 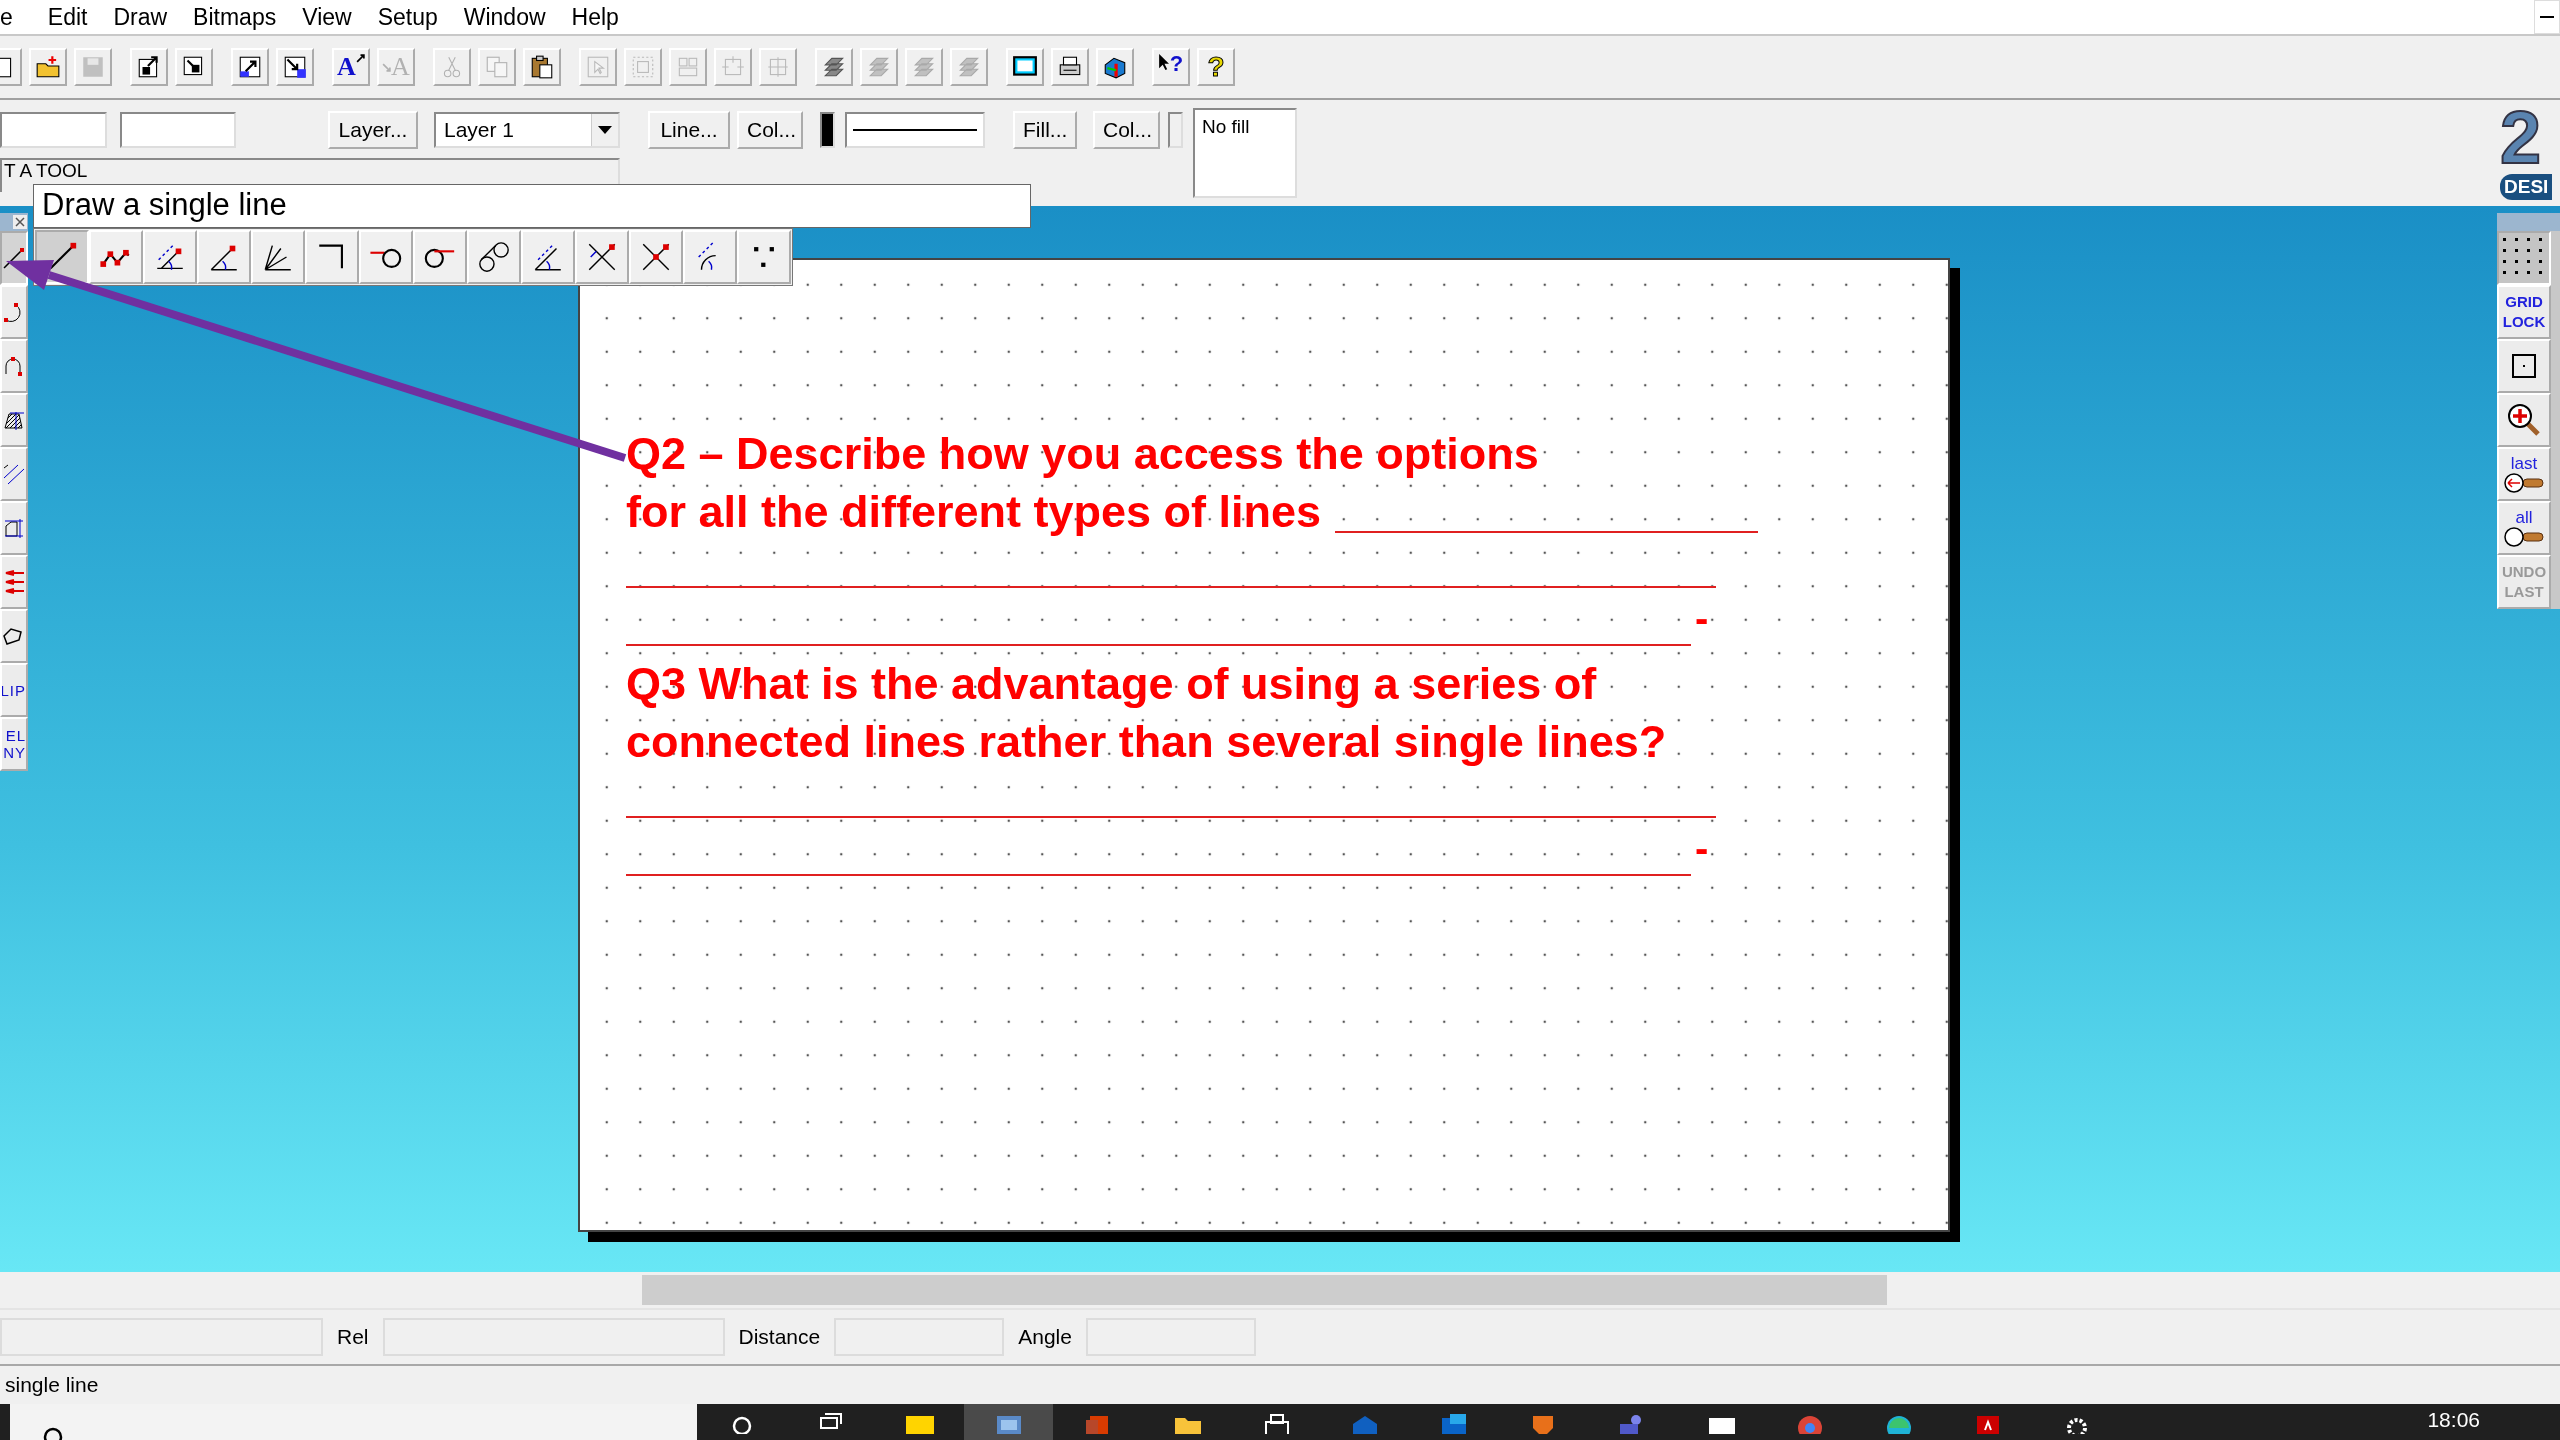 I want to click on minimize-icon, so click(x=2547, y=17).